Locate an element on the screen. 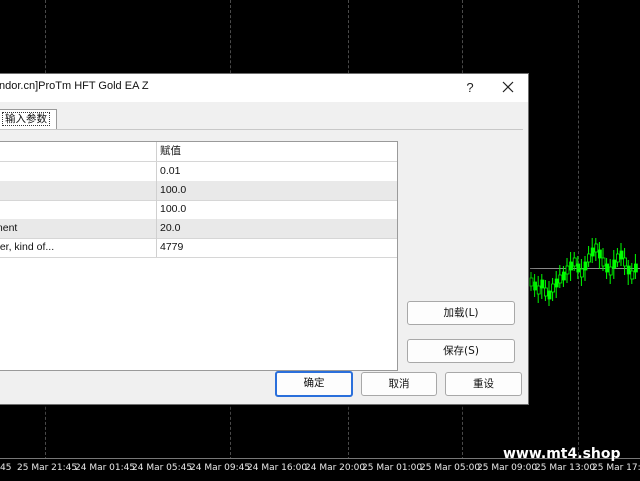 The height and width of the screenshot is (481, 640). time-tick: 25 Mar 01:00 is located at coordinates (392, 468).